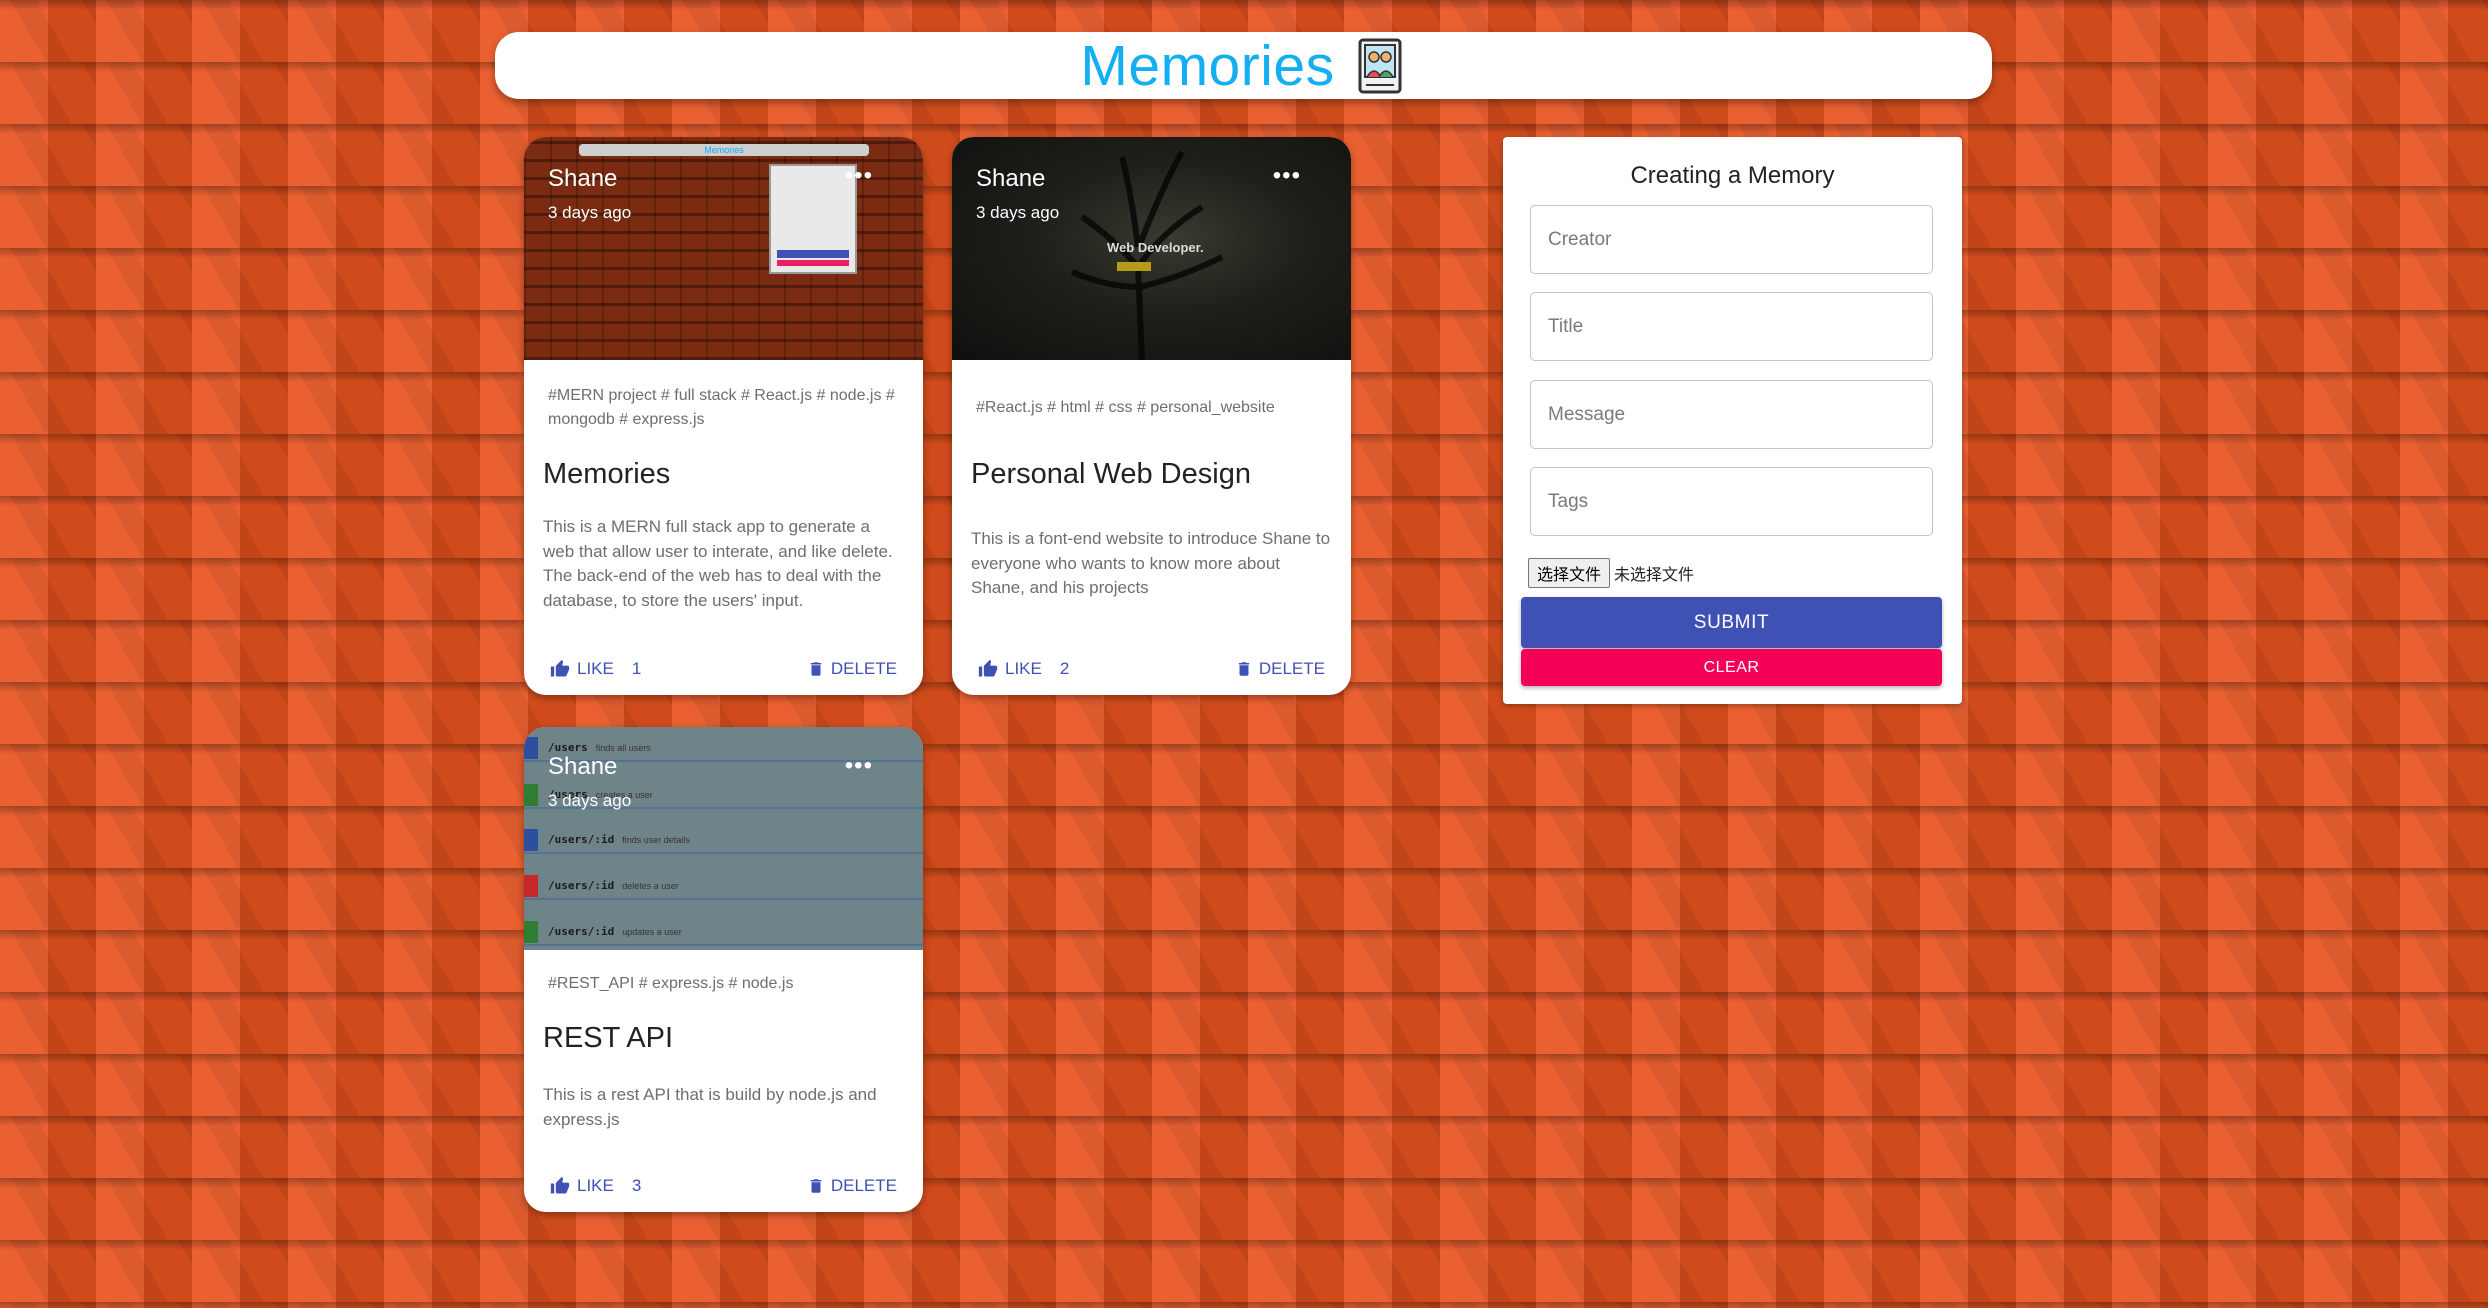 This screenshot has height=1308, width=2488. I want to click on file-picker: 选择文件 未选择文件, so click(1611, 573).